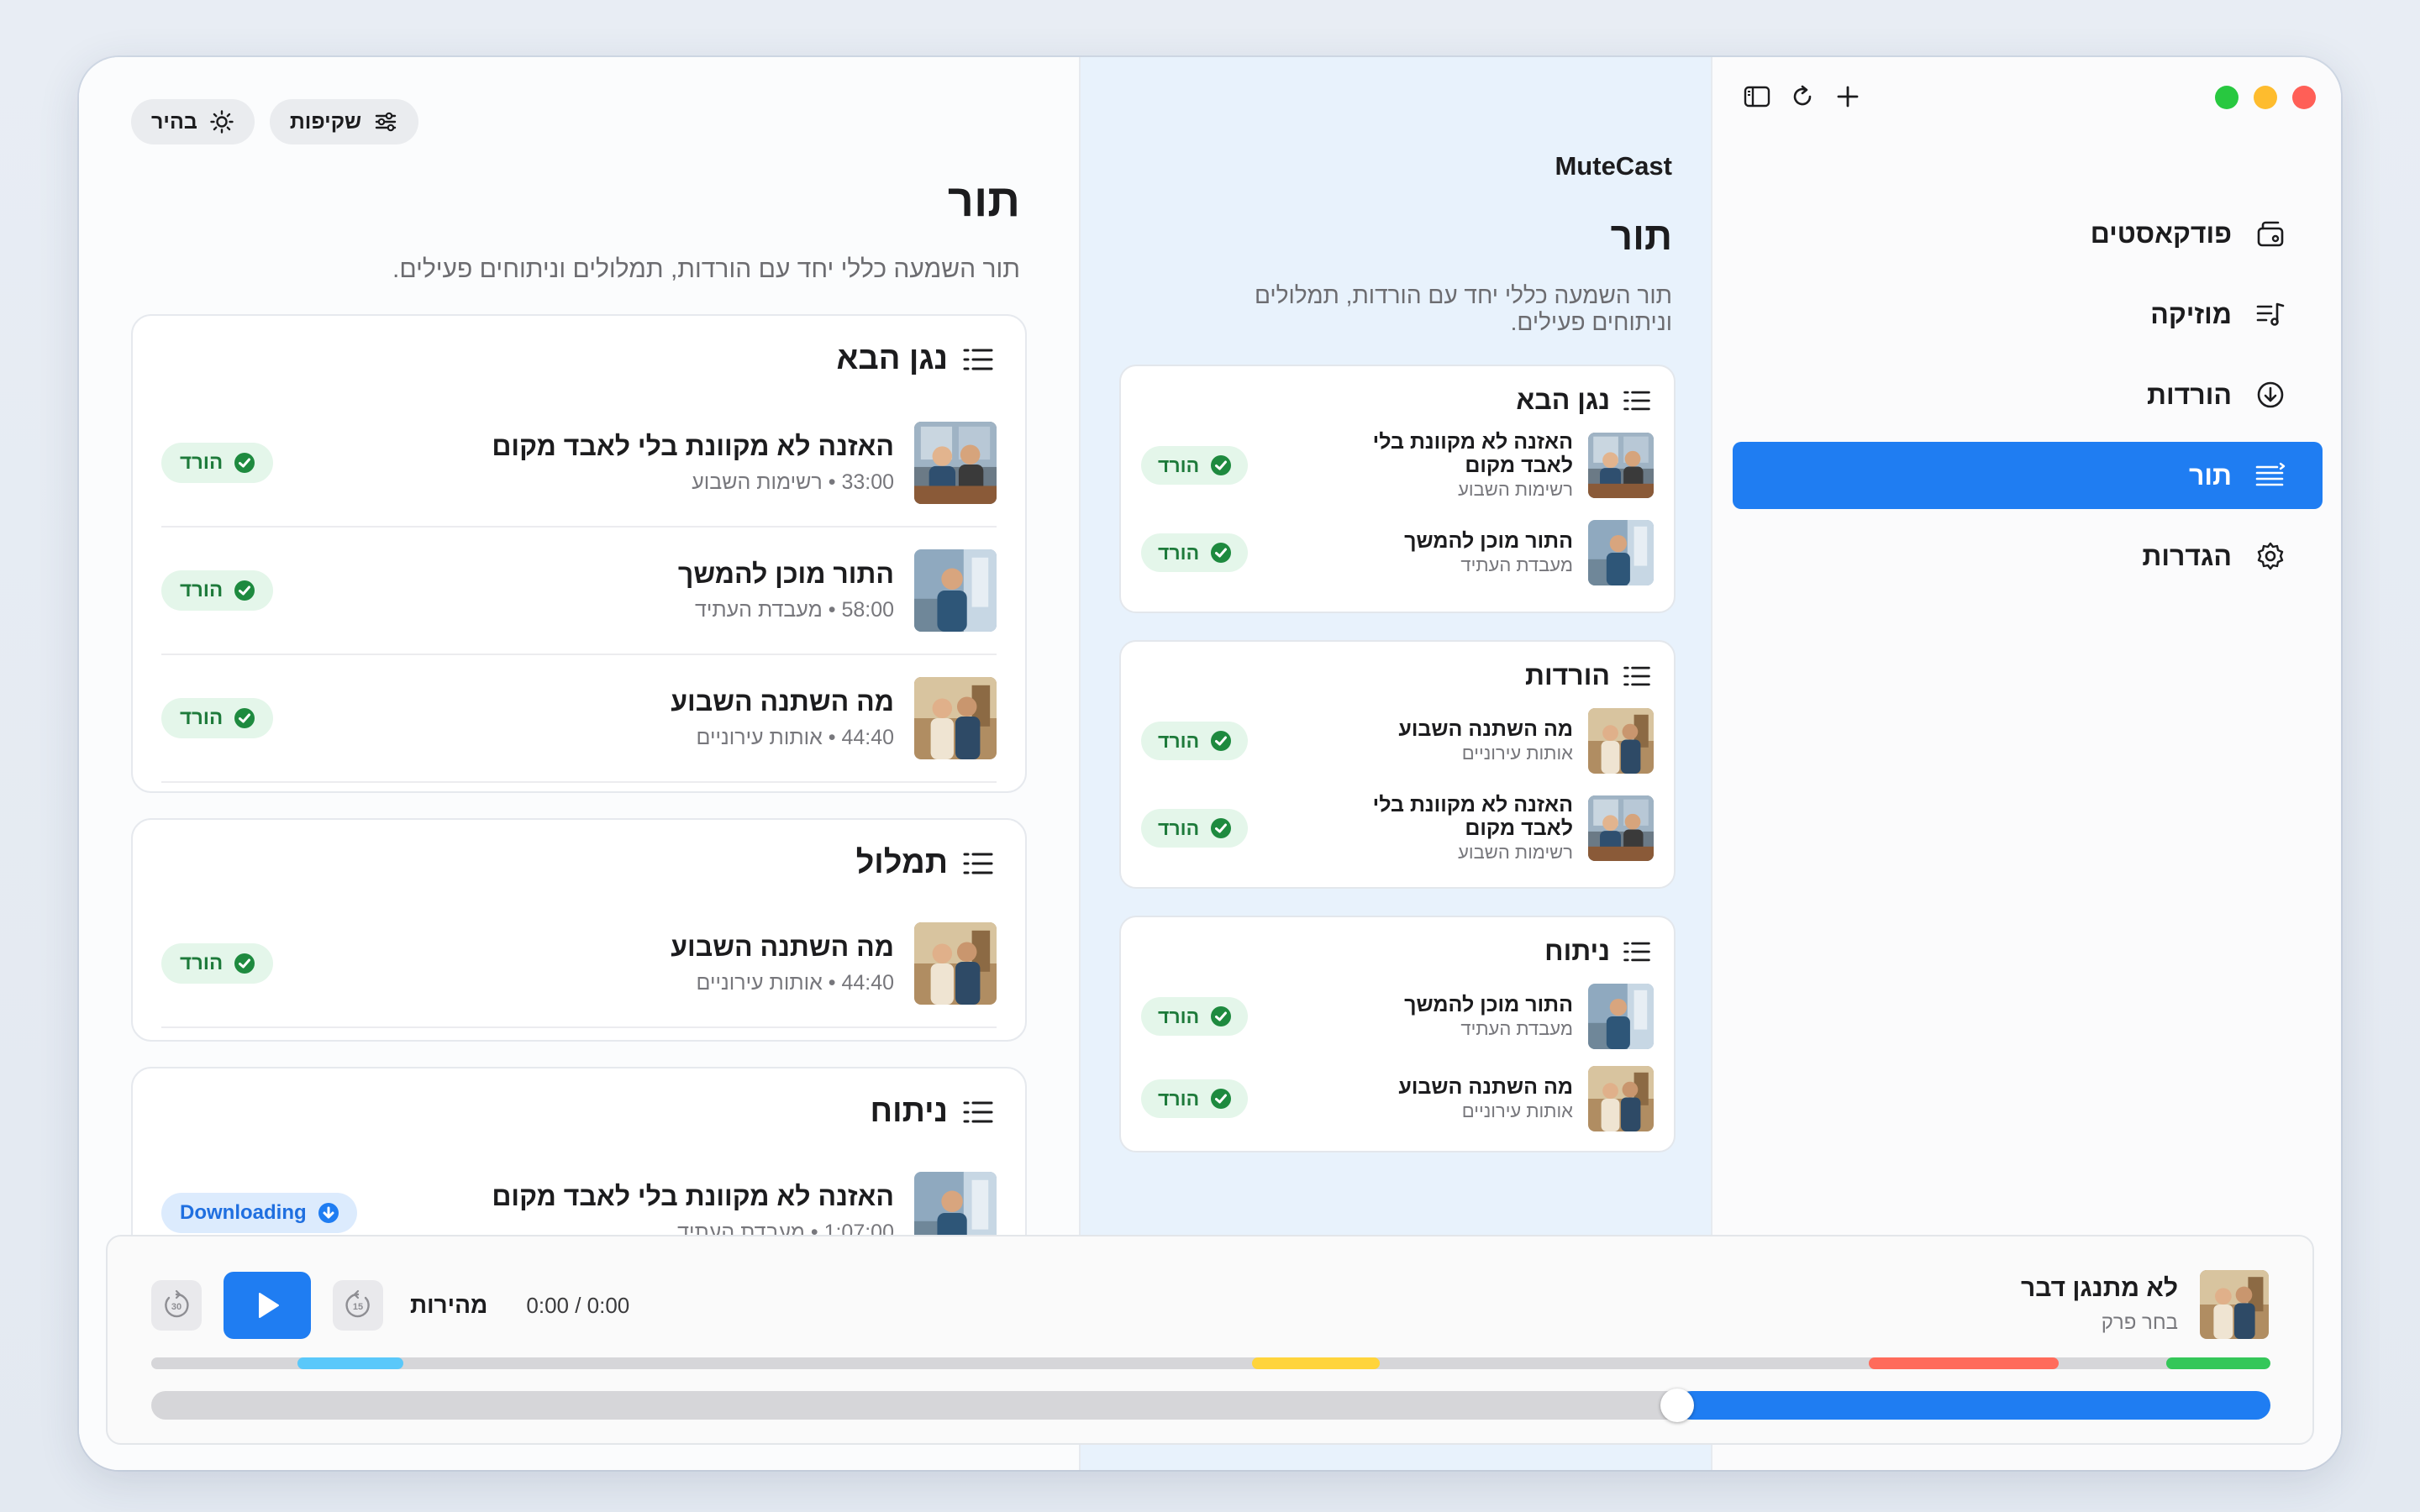 The image size is (2420, 1512). I want to click on theme-chip-label: בהיר, so click(174, 121).